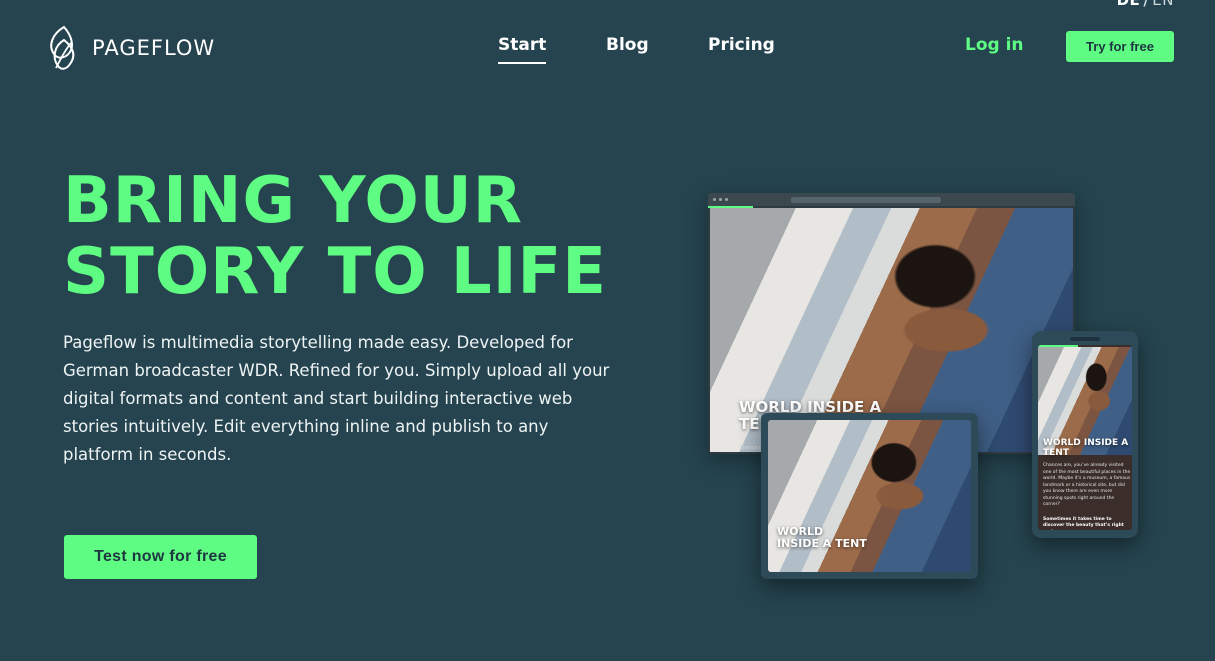  I want to click on hero-headline-line-2: STORY TO LIFE, so click(335, 272).